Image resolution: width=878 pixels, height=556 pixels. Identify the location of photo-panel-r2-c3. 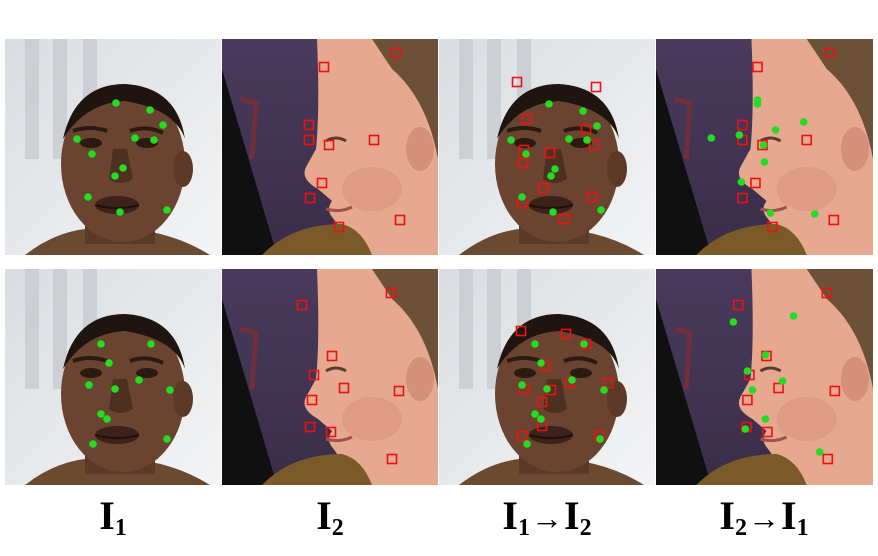
(547, 377).